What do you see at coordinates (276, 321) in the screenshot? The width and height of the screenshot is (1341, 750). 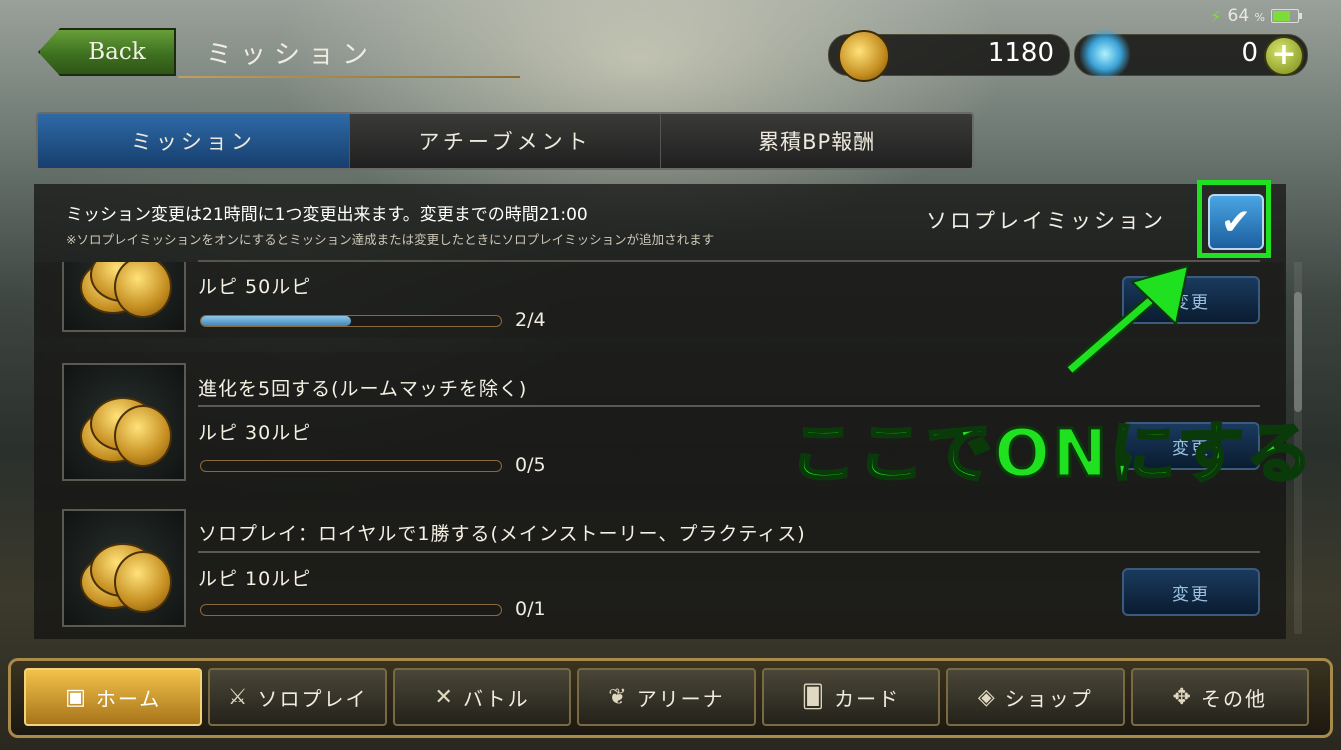 I see `progress-fill` at bounding box center [276, 321].